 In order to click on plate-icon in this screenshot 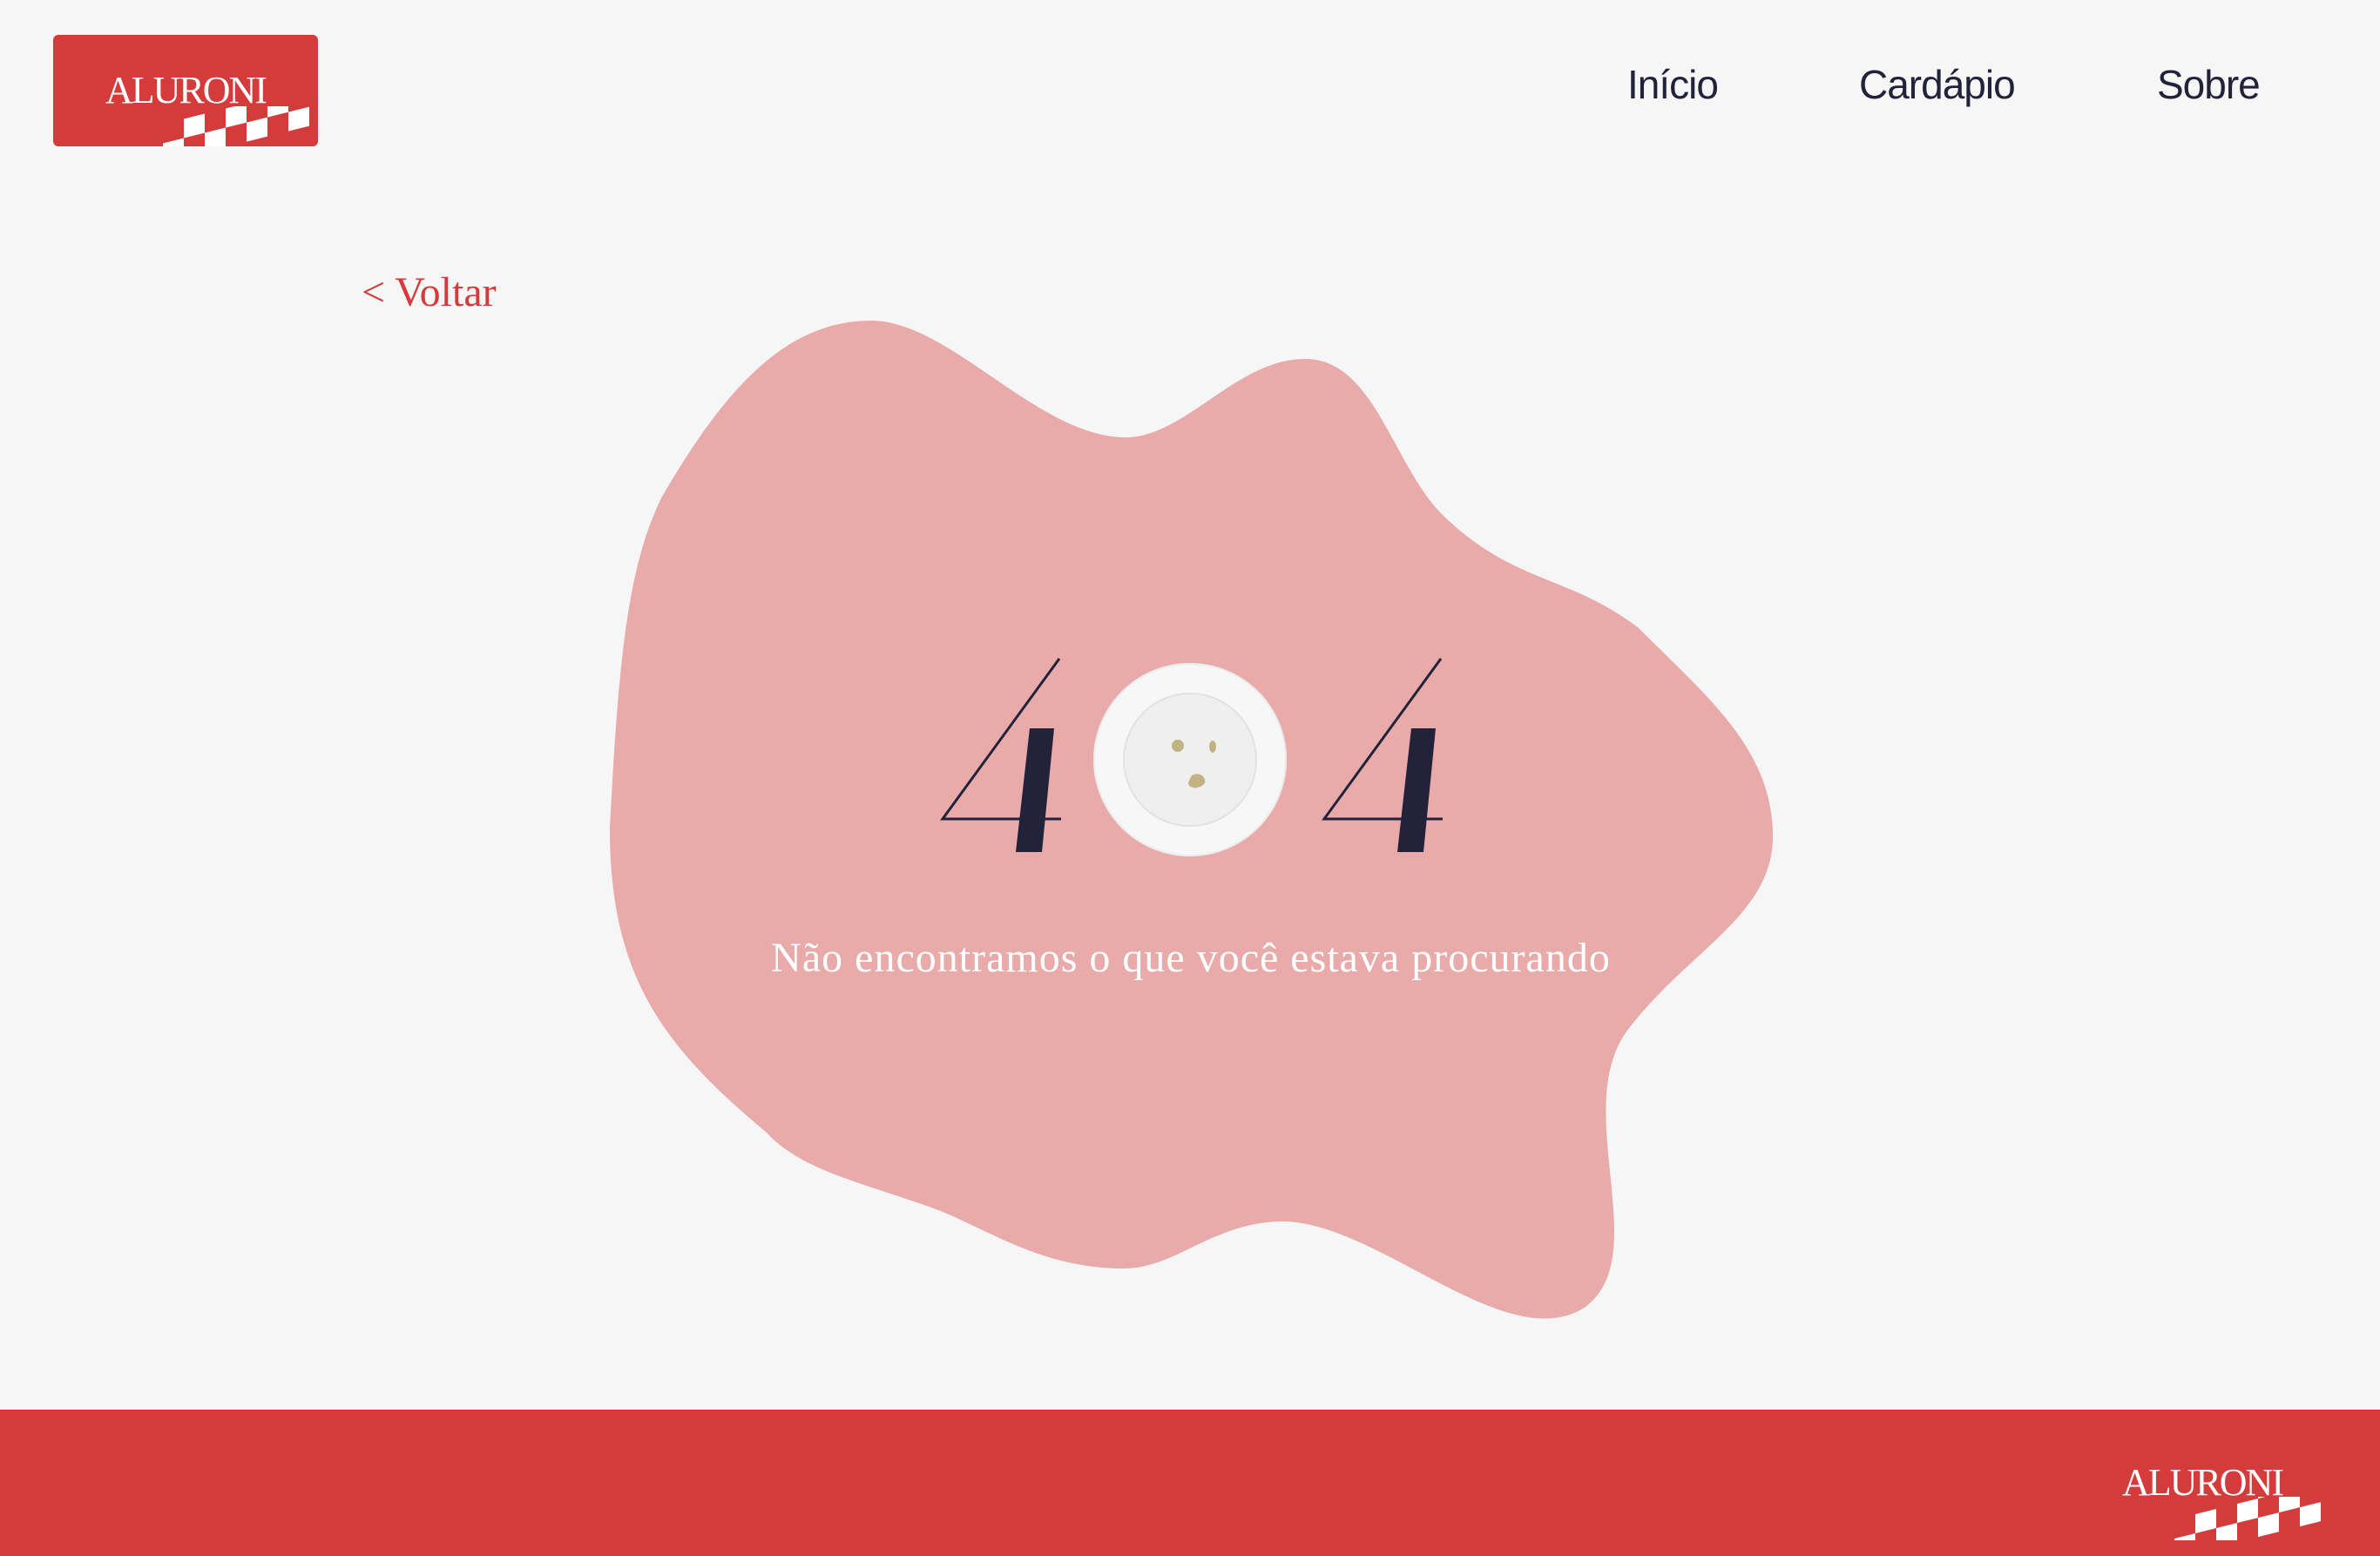, I will do `click(1190, 759)`.